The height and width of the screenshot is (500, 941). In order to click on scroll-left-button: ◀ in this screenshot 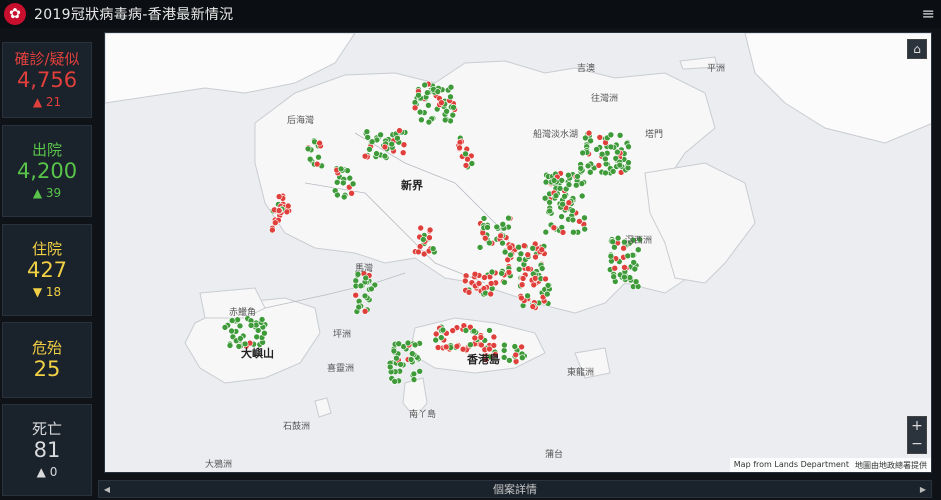, I will do `click(107, 489)`.